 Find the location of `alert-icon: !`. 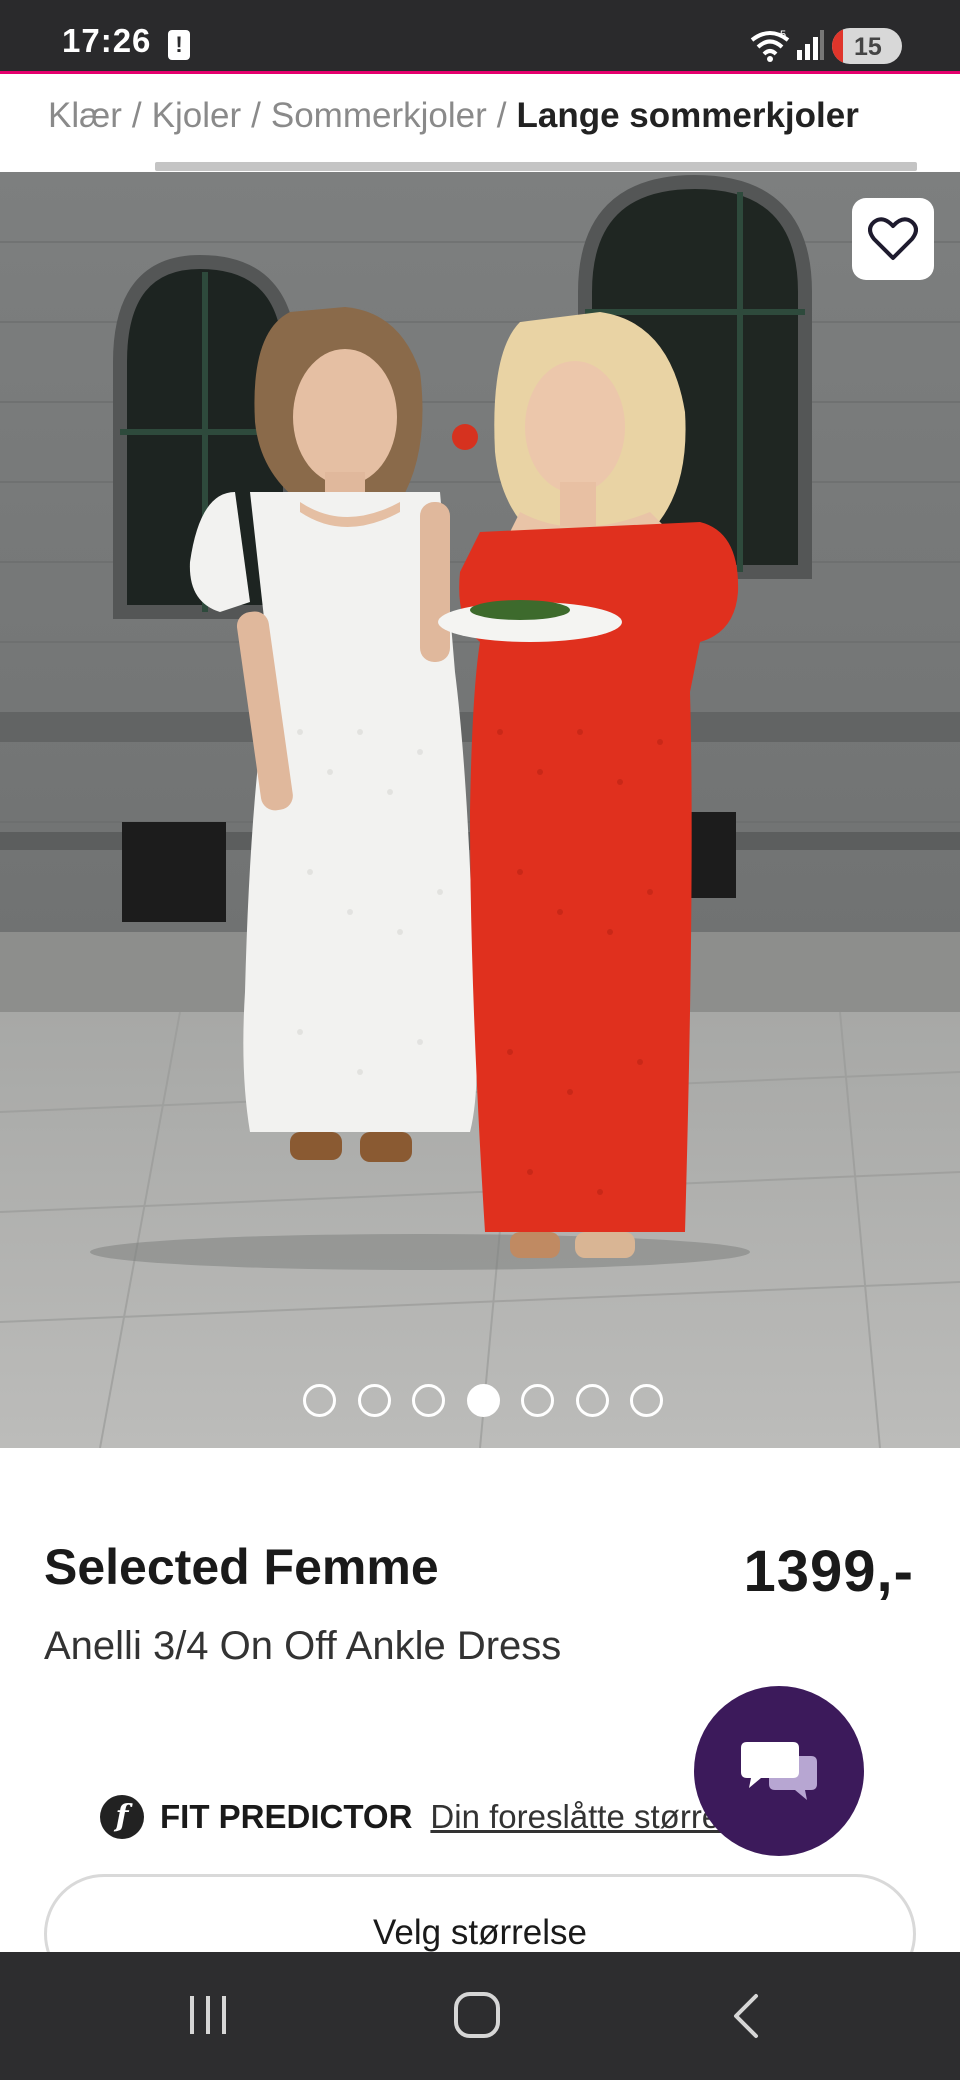

alert-icon: ! is located at coordinates (179, 45).